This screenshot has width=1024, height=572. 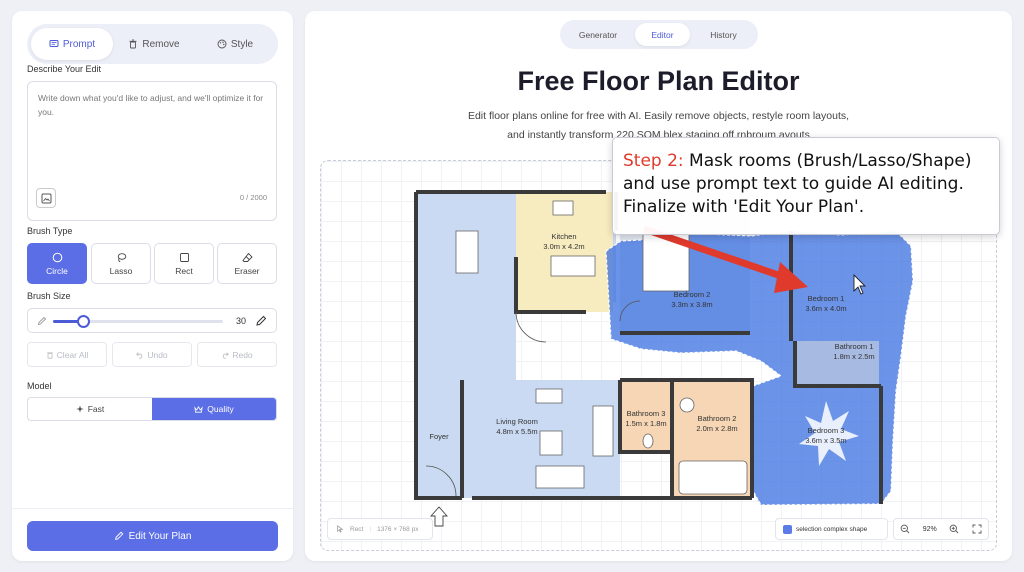 I want to click on entry-arrow-icon, so click(x=439, y=516).